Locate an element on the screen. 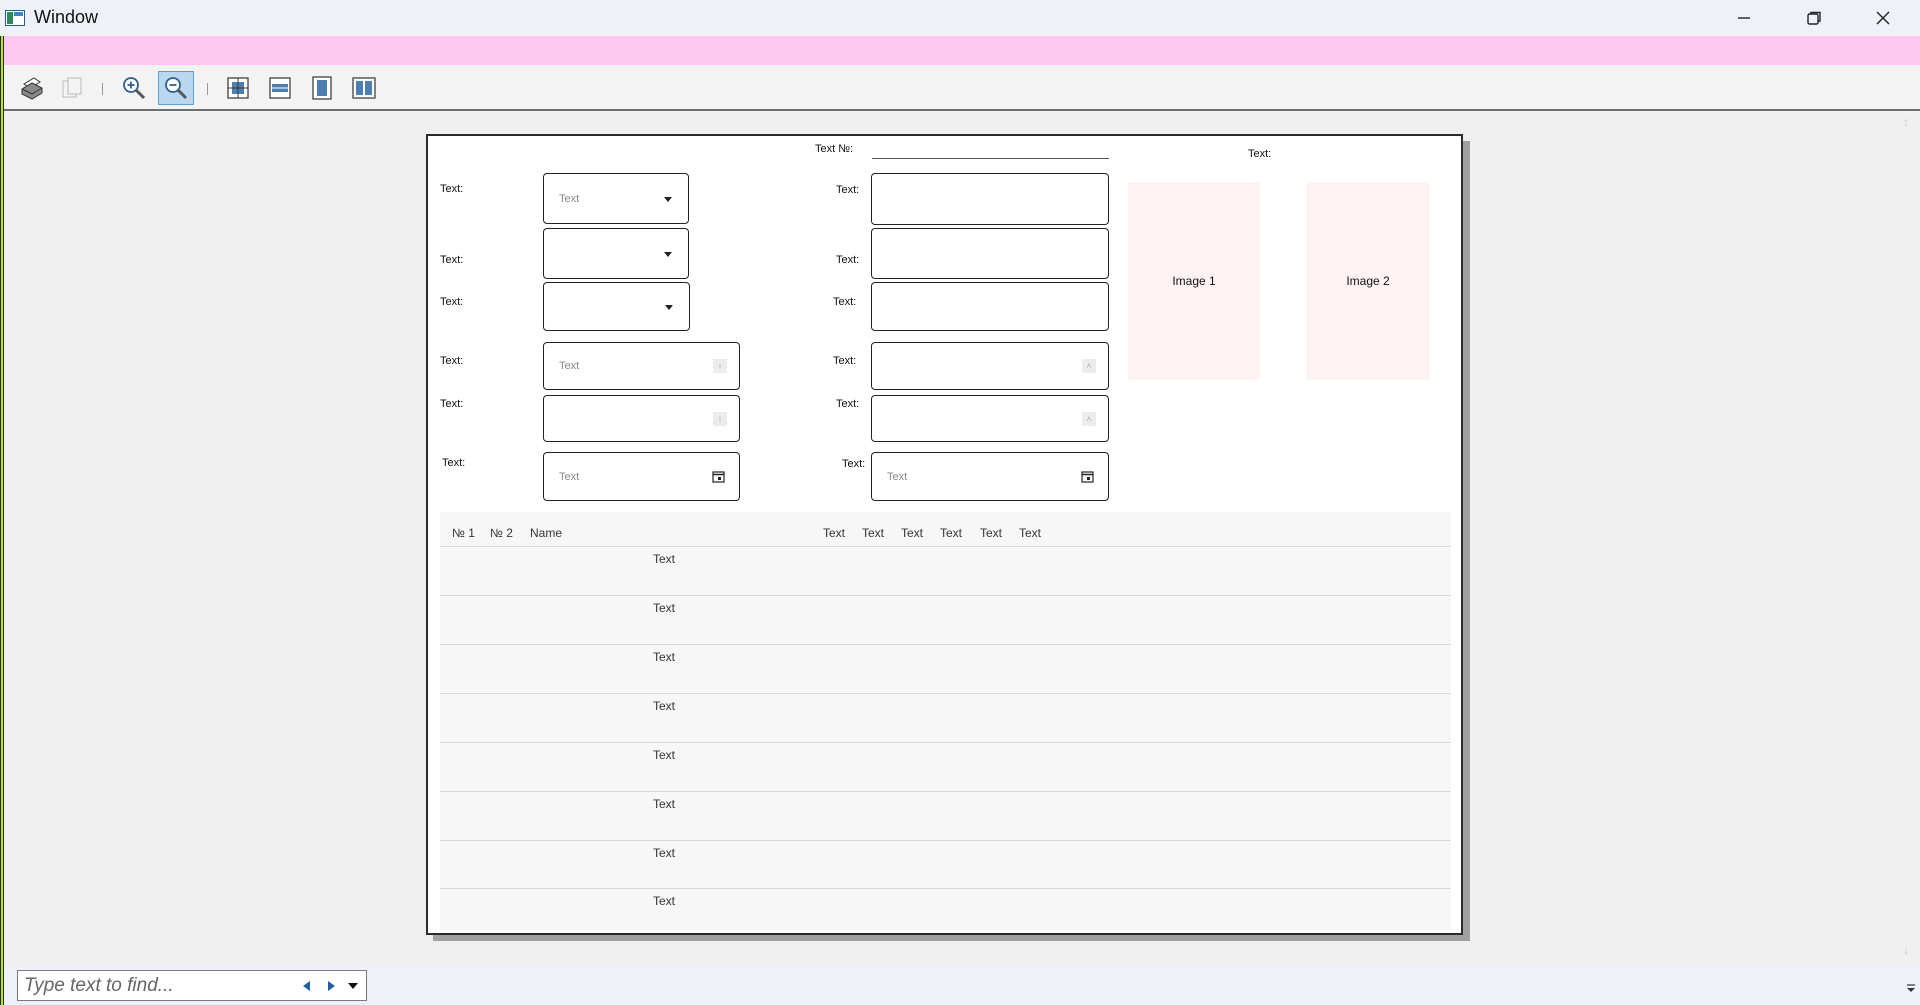  find-input is located at coordinates (154, 985).